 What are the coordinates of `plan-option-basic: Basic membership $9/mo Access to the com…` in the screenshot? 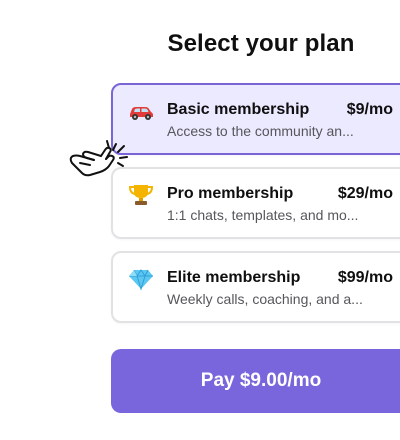 It's located at (255, 119).